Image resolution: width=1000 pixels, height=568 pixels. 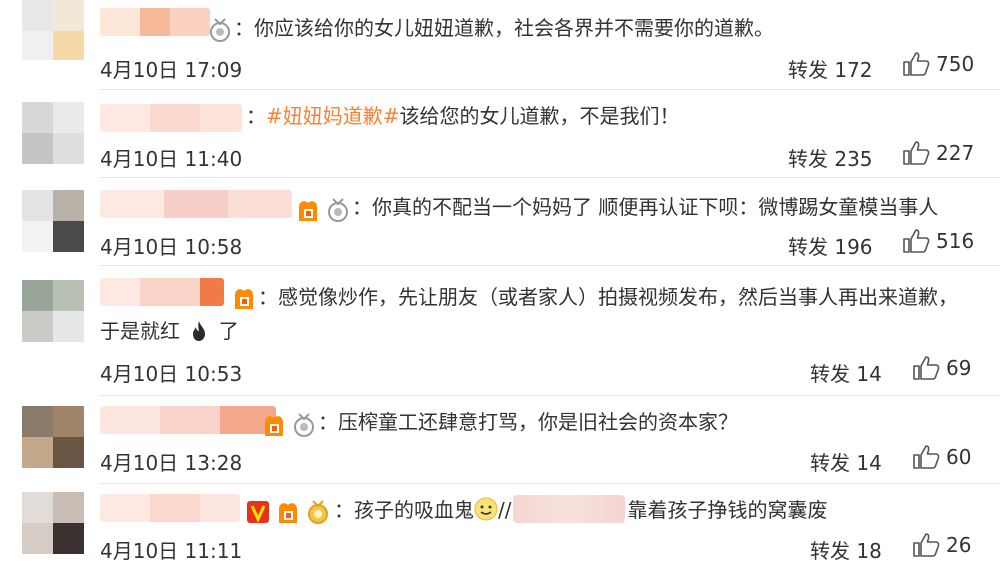 What do you see at coordinates (171, 551) in the screenshot?
I see `comment-date: 4月10日 11:11` at bounding box center [171, 551].